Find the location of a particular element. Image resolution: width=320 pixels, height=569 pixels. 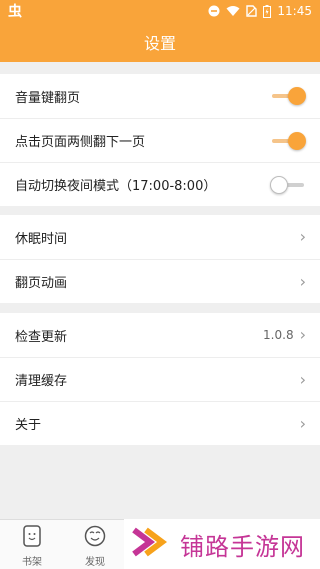

setting-tap-sides-next-page: 点击页面两侧翻下一页 is located at coordinates (160, 140).